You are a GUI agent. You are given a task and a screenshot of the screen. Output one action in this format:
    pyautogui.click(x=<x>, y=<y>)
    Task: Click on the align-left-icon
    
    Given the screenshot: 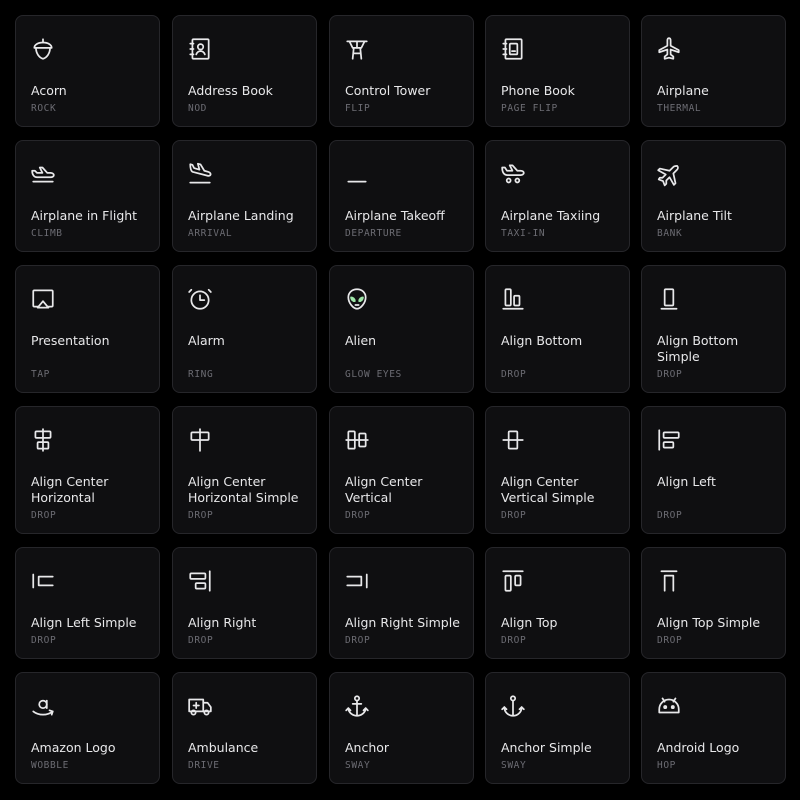 What is the action you would take?
    pyautogui.click(x=669, y=440)
    